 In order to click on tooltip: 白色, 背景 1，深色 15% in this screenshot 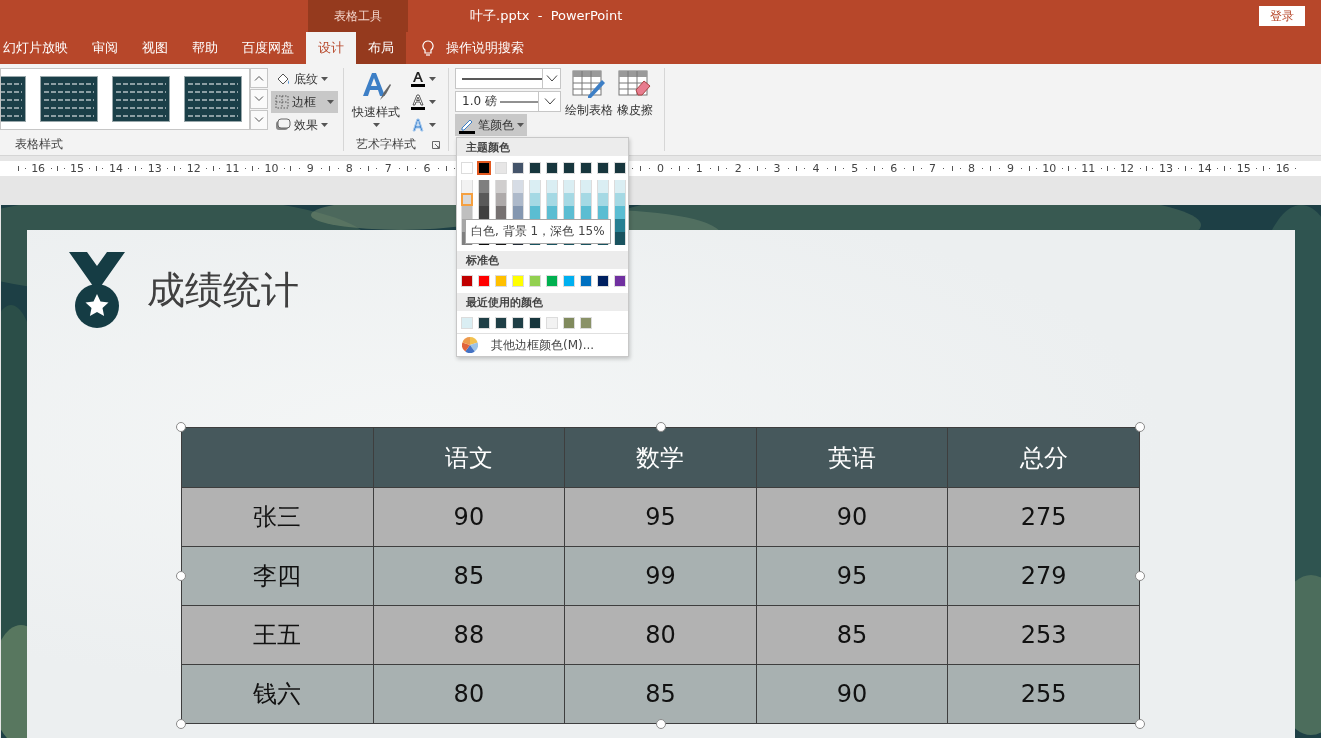, I will do `click(538, 231)`.